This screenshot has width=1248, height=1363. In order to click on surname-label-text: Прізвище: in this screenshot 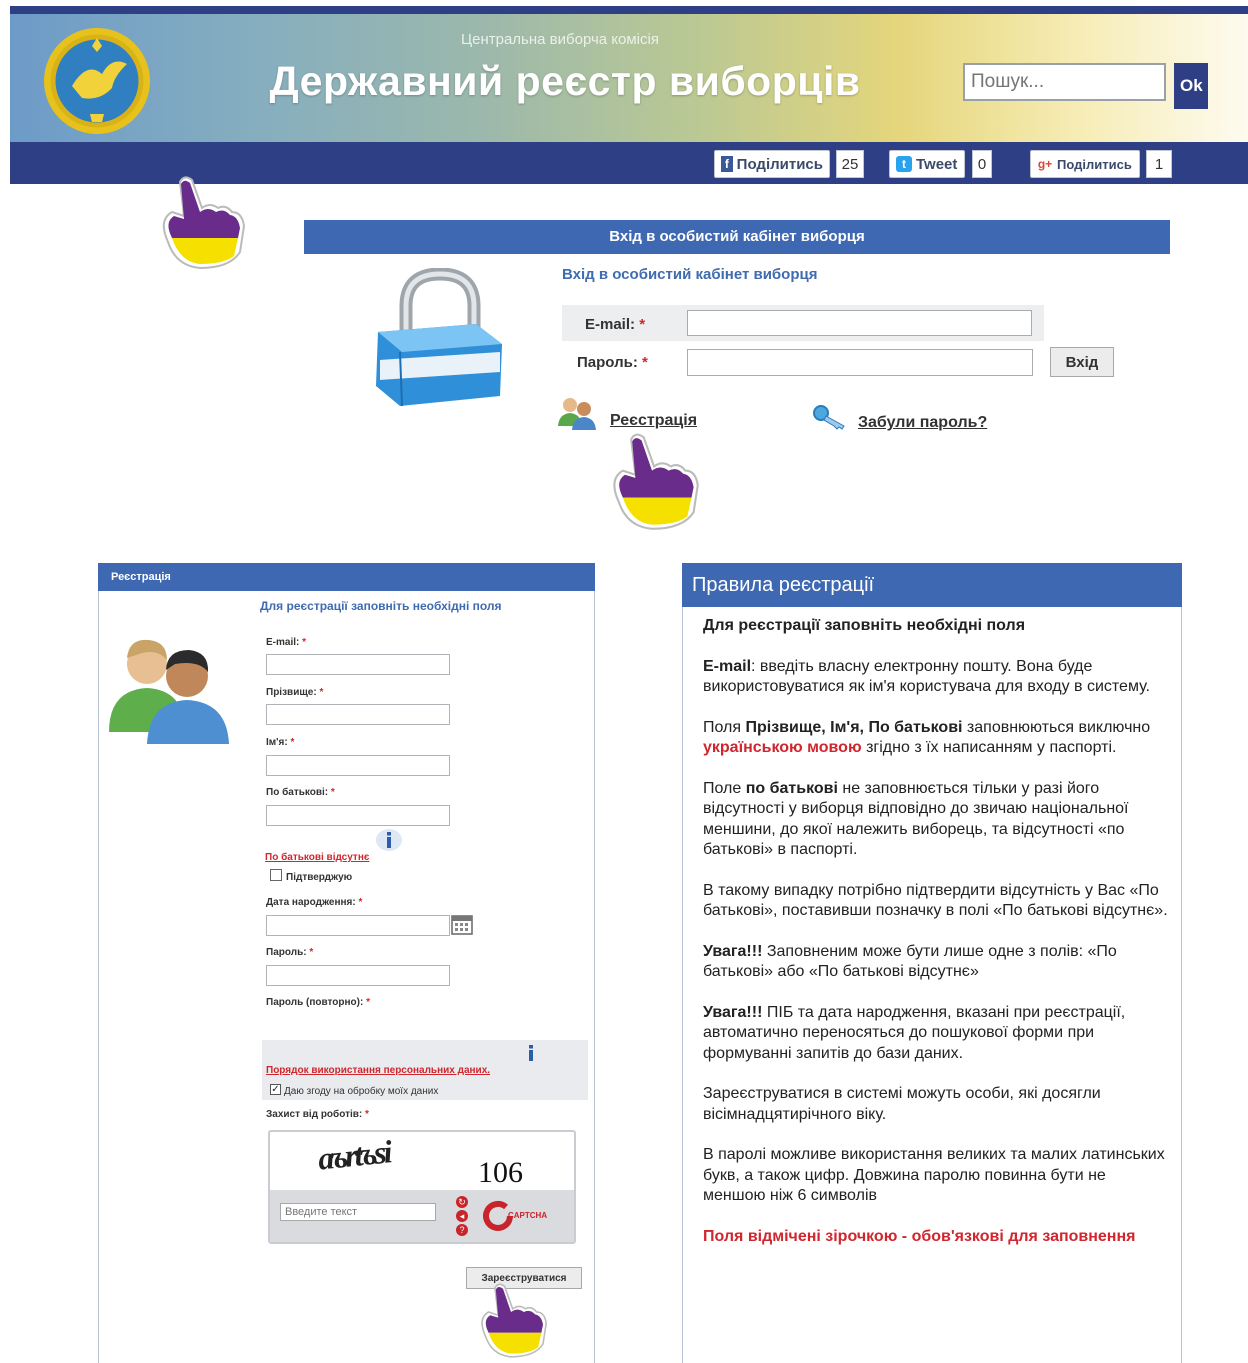, I will do `click(291, 692)`.